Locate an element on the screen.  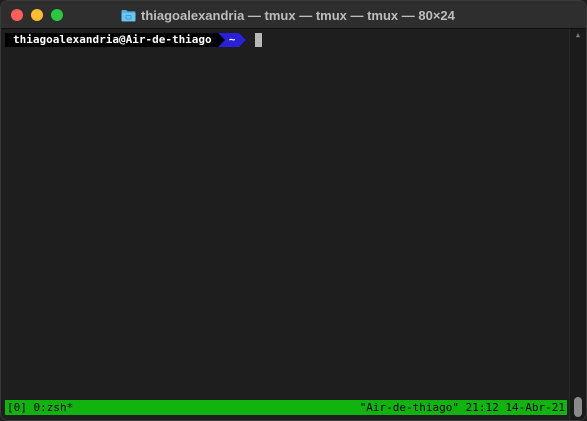
close-button is located at coordinates (17, 15).